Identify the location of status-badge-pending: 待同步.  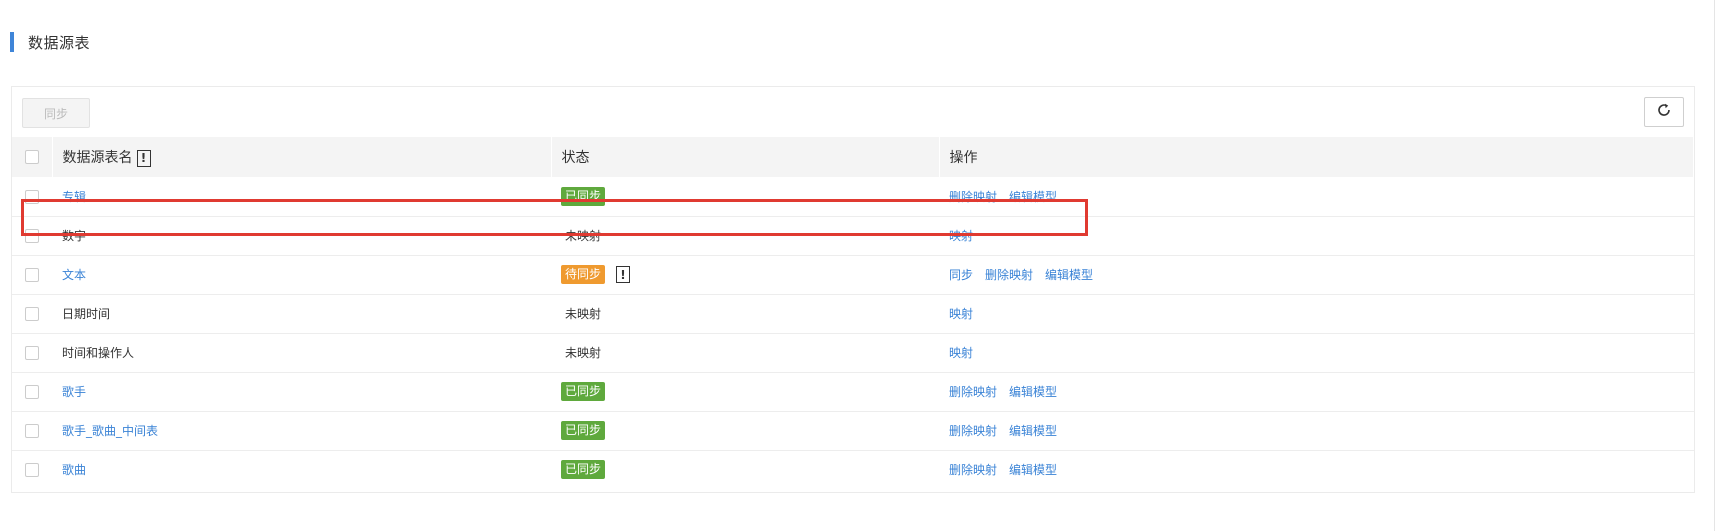
(583, 274).